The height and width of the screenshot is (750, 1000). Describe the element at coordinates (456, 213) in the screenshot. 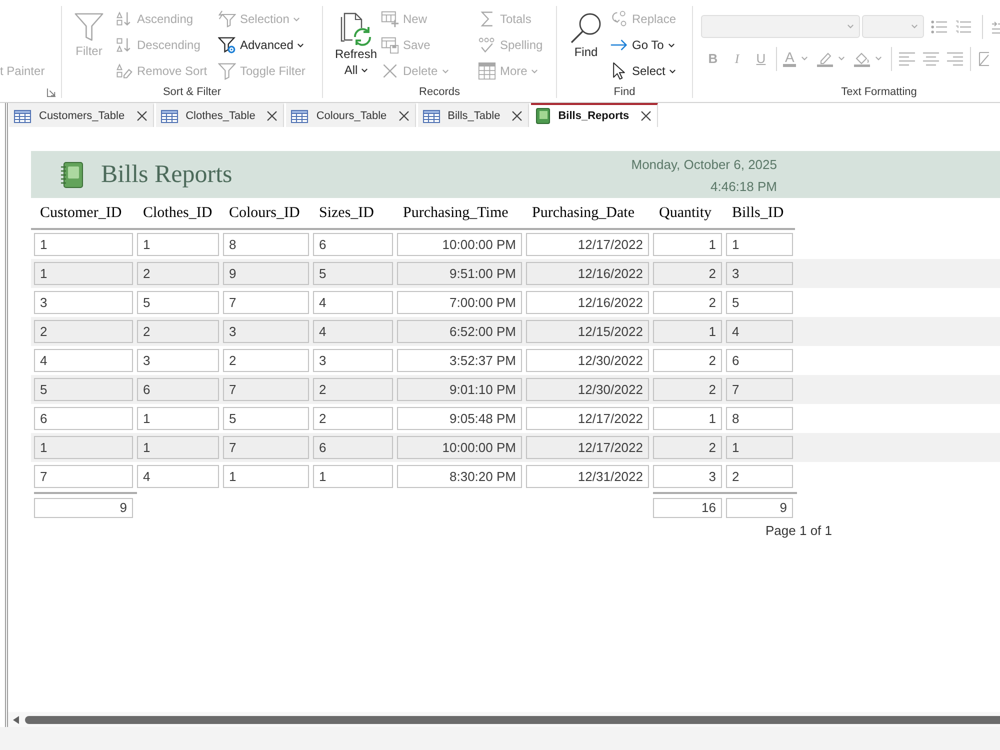

I see `column-header: Purchasing_Time` at that location.